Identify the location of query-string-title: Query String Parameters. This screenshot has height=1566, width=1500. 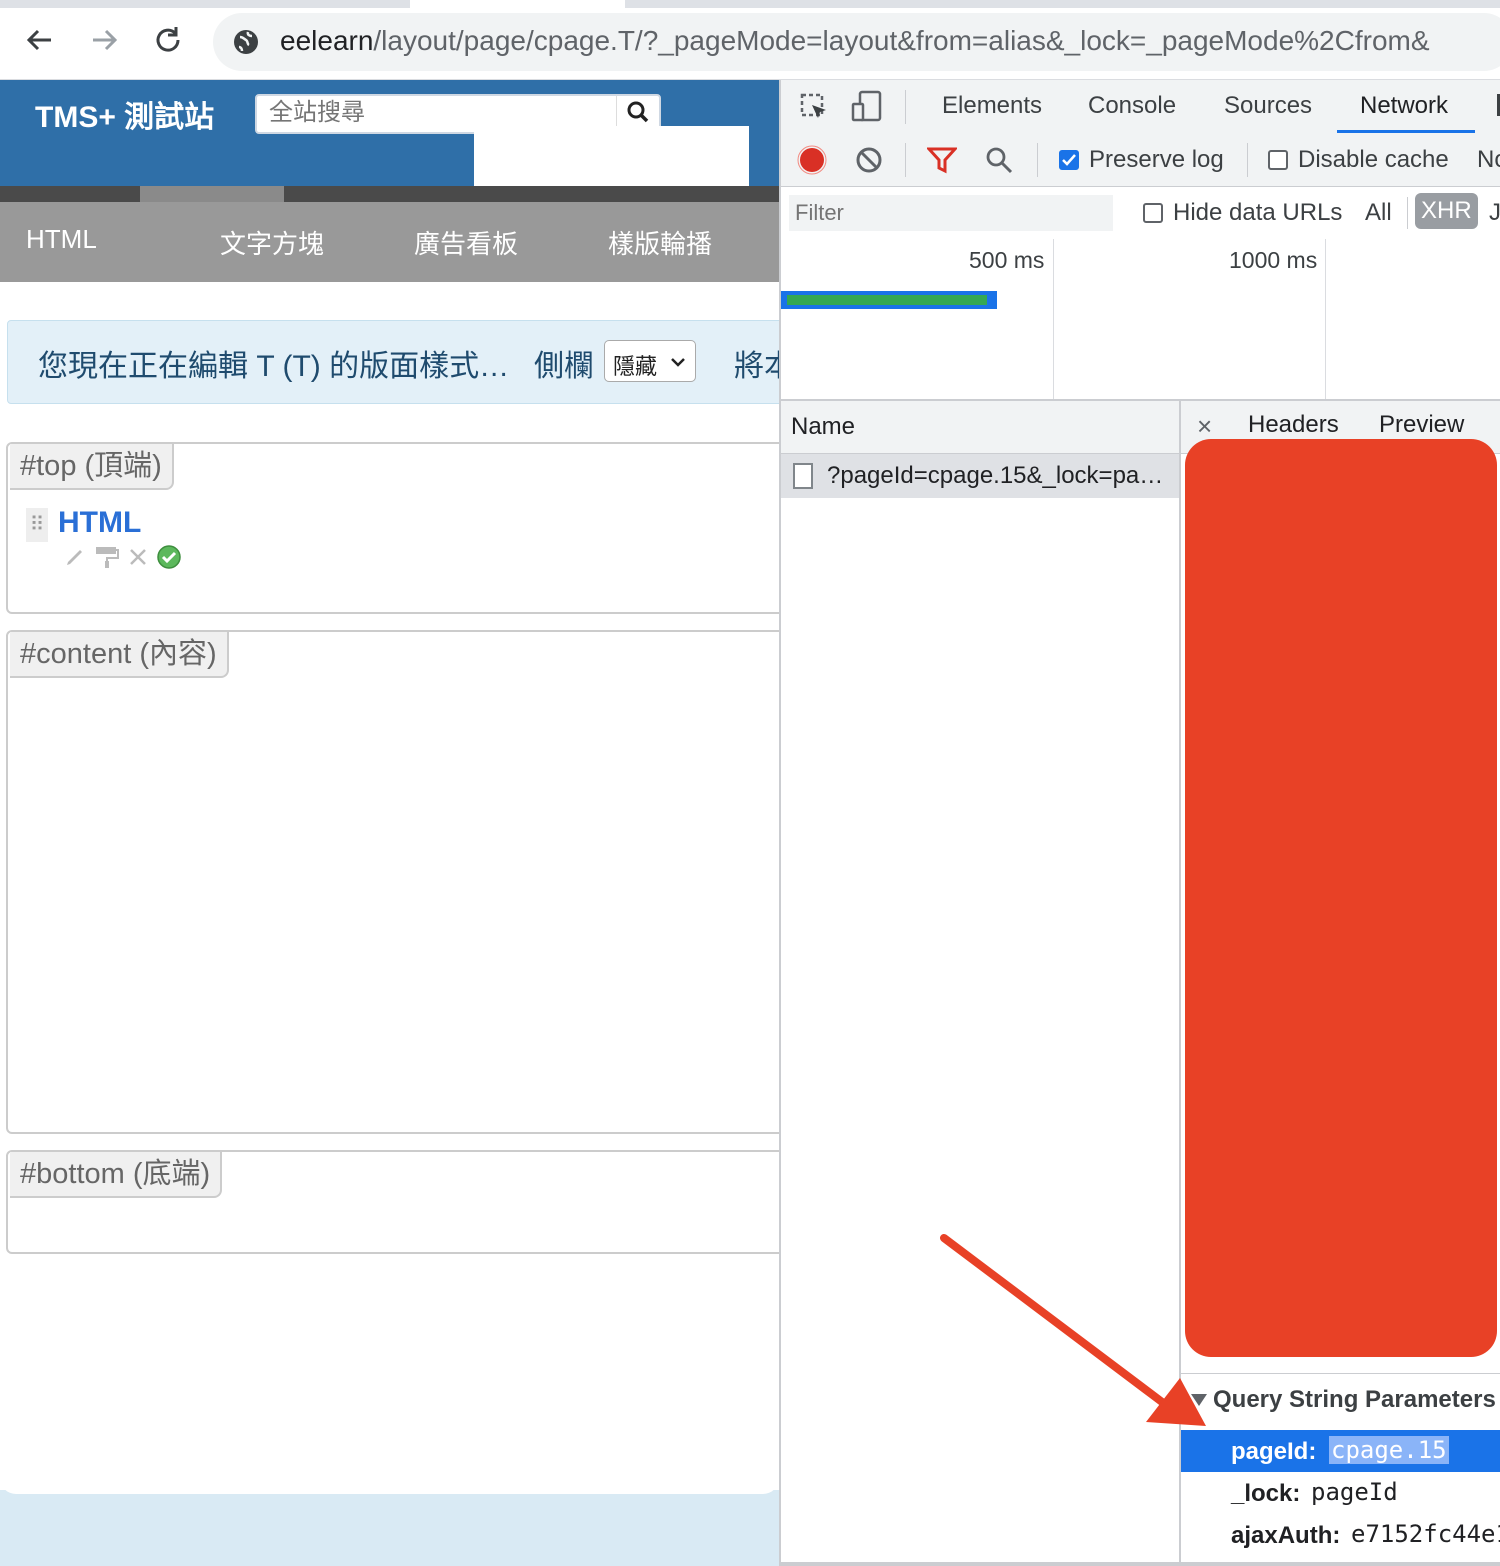
(1354, 1399).